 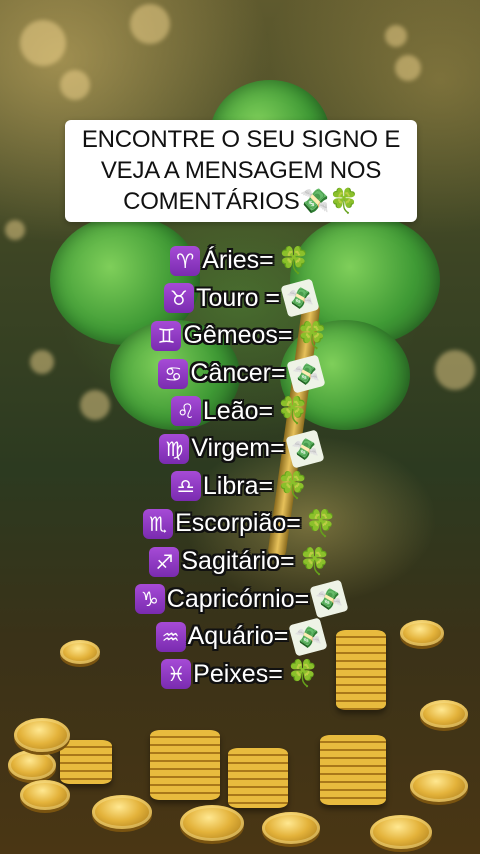 I want to click on sign-label: Peixes=, so click(x=238, y=673).